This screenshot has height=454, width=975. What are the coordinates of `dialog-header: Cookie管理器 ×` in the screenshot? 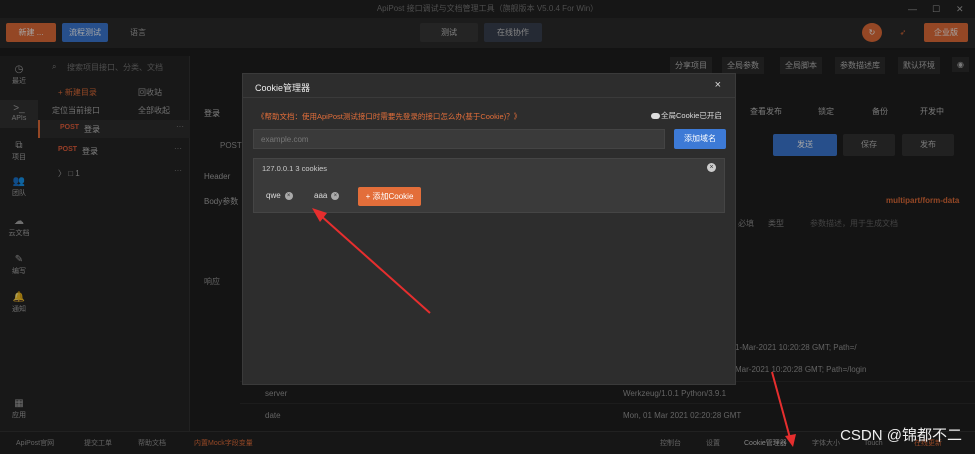 It's located at (489, 86).